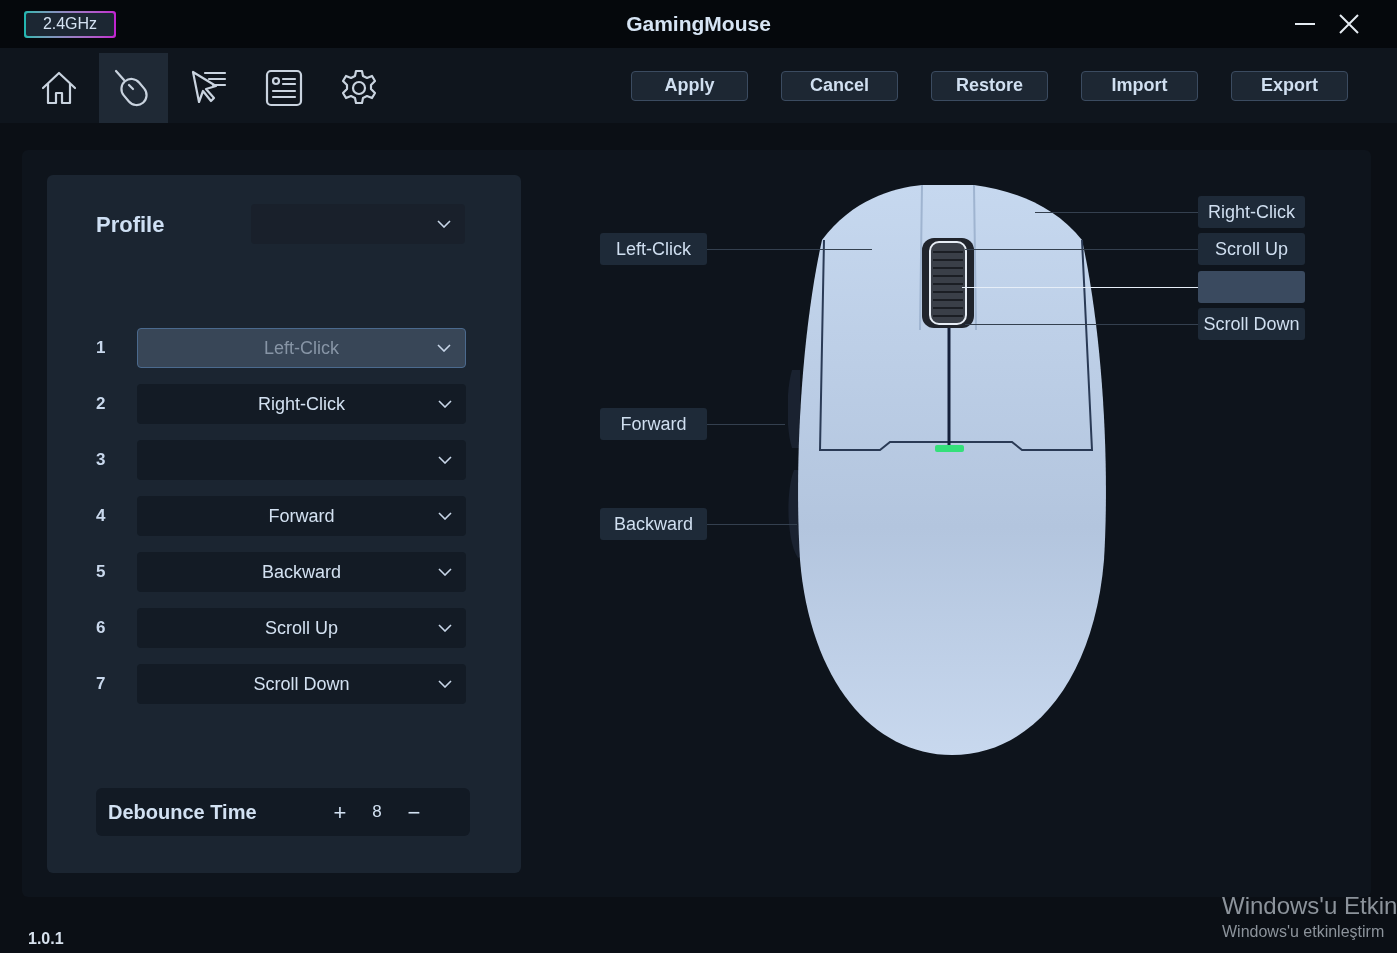  Describe the element at coordinates (1304, 932) in the screenshot. I see `activation-subtitle: Windows'u etkinleştirm` at that location.